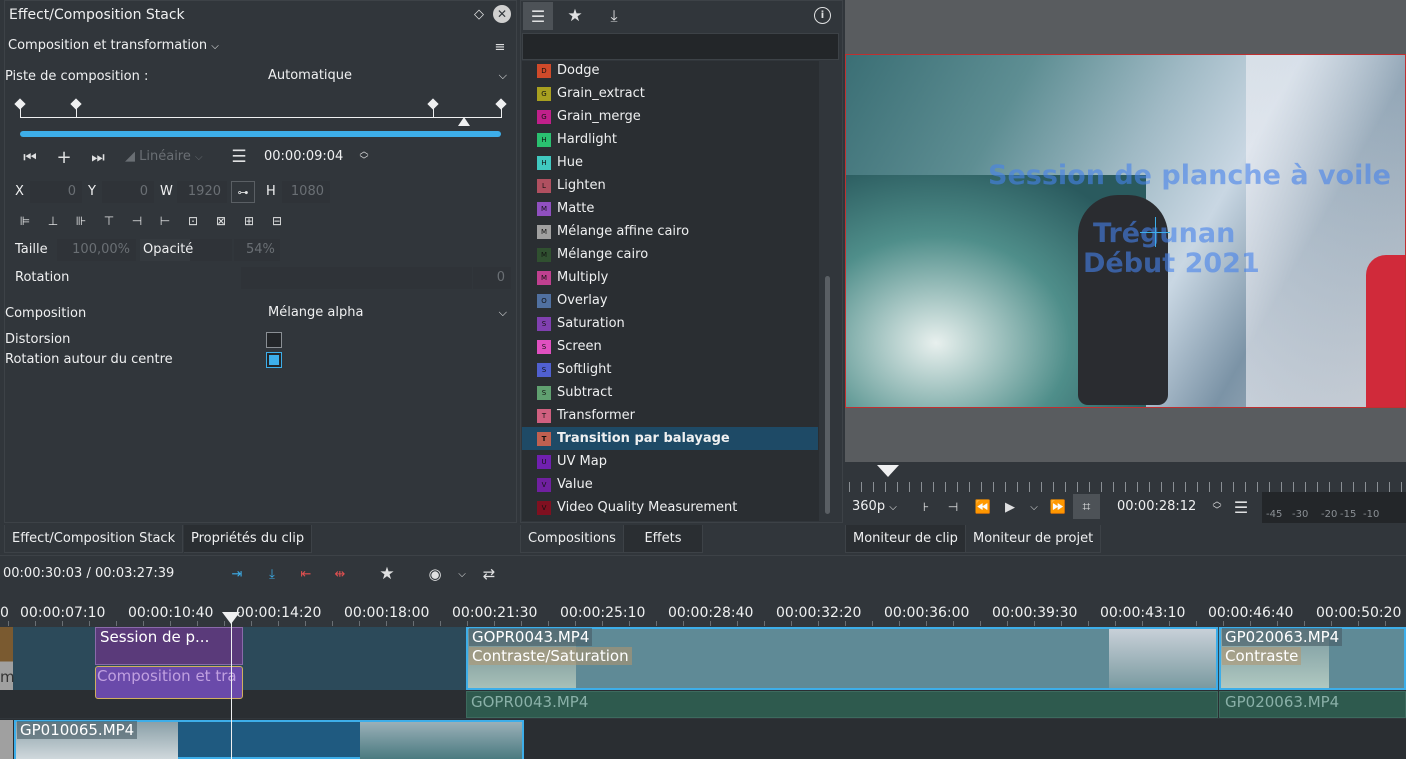 This screenshot has height=759, width=1406. What do you see at coordinates (56, 192) in the screenshot?
I see `x-field: 0` at bounding box center [56, 192].